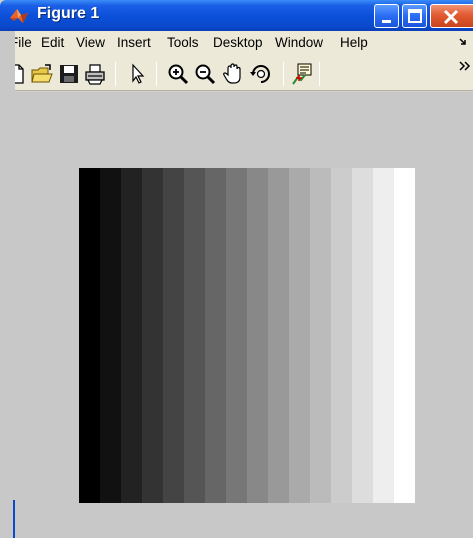 This screenshot has width=473, height=538. I want to click on data-cursor-button, so click(302, 74).